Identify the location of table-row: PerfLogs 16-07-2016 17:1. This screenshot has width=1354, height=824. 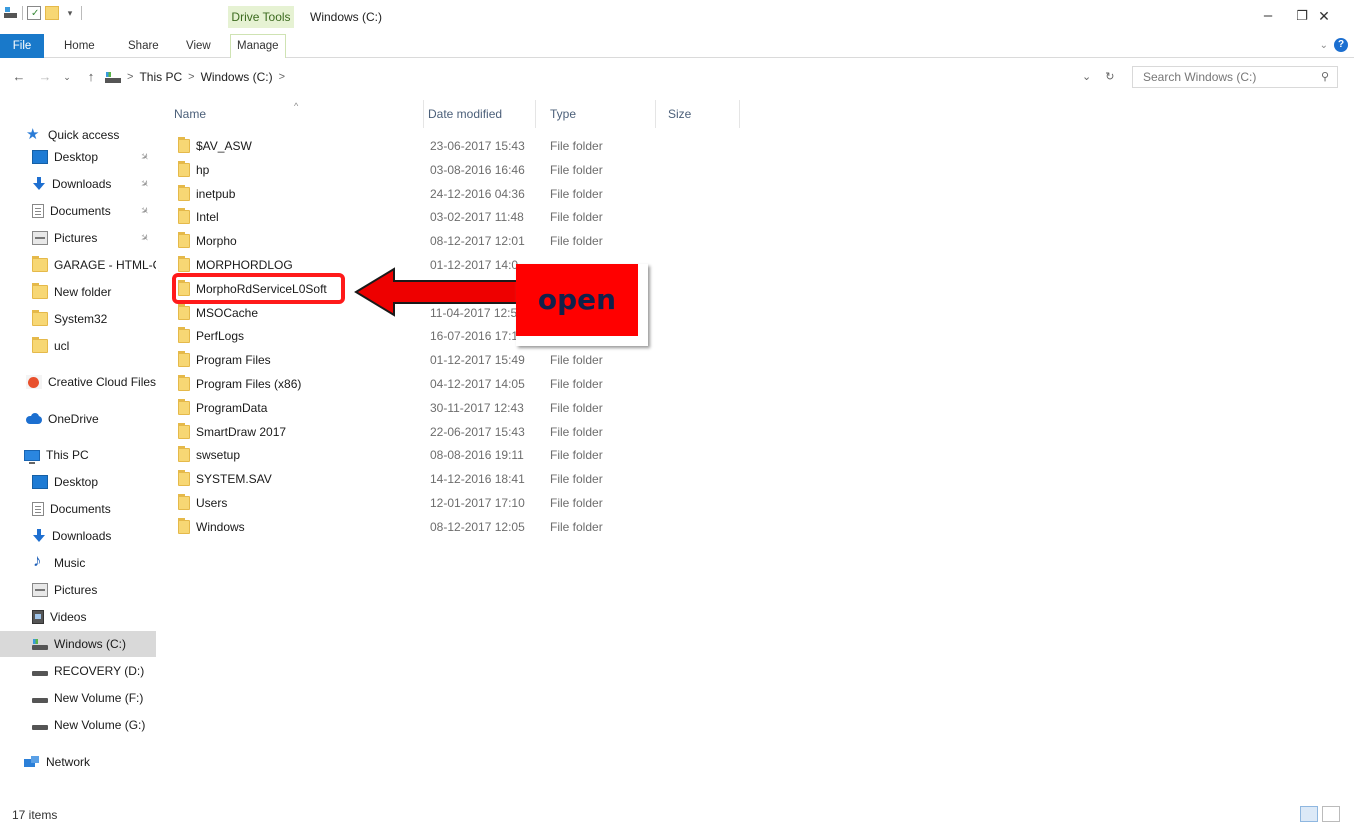
(458, 336).